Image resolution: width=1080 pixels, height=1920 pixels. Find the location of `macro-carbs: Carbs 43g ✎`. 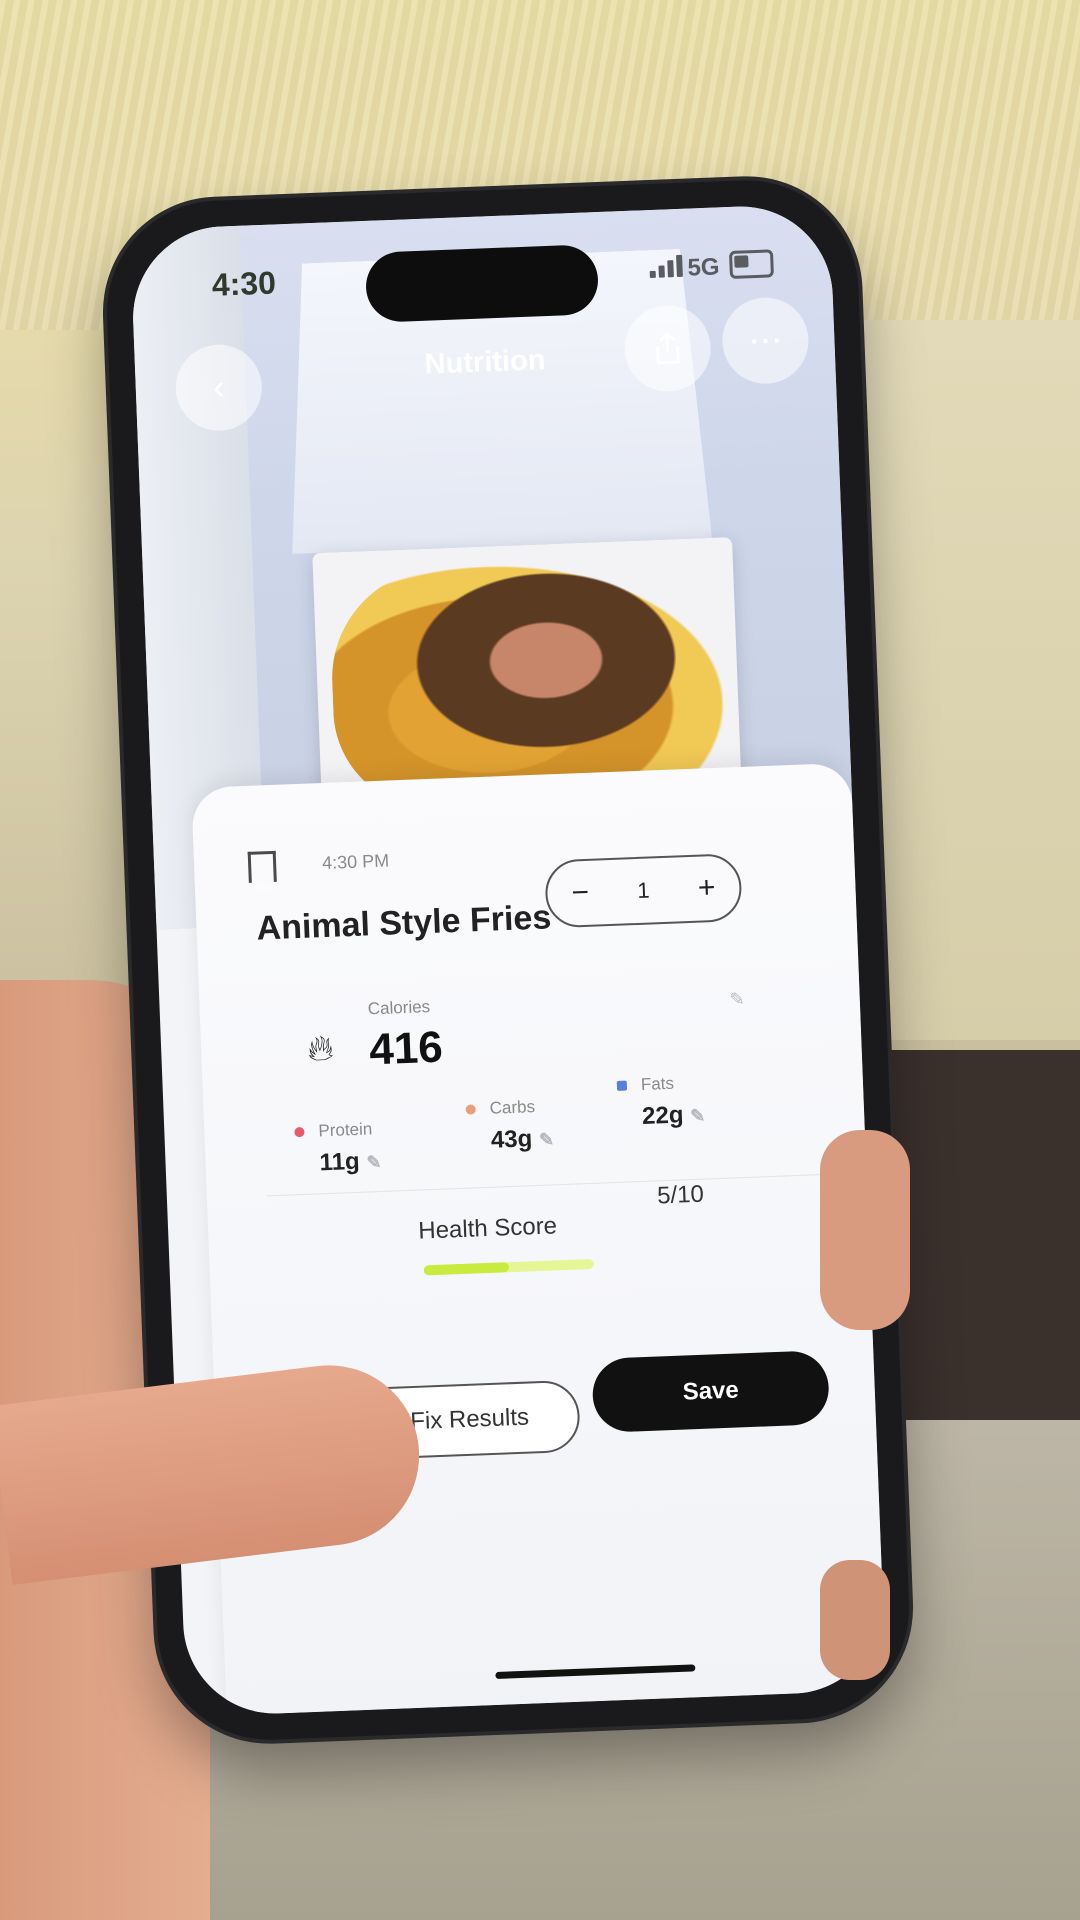

macro-carbs: Carbs 43g ✎ is located at coordinates (509, 1125).